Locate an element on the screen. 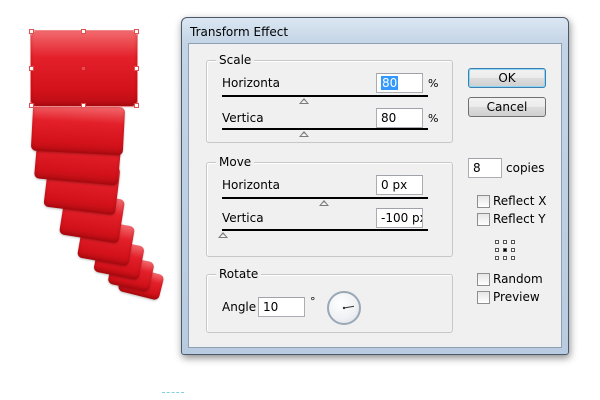 The height and width of the screenshot is (400, 600). scale-horizontal-slider-thumb is located at coordinates (304, 101).